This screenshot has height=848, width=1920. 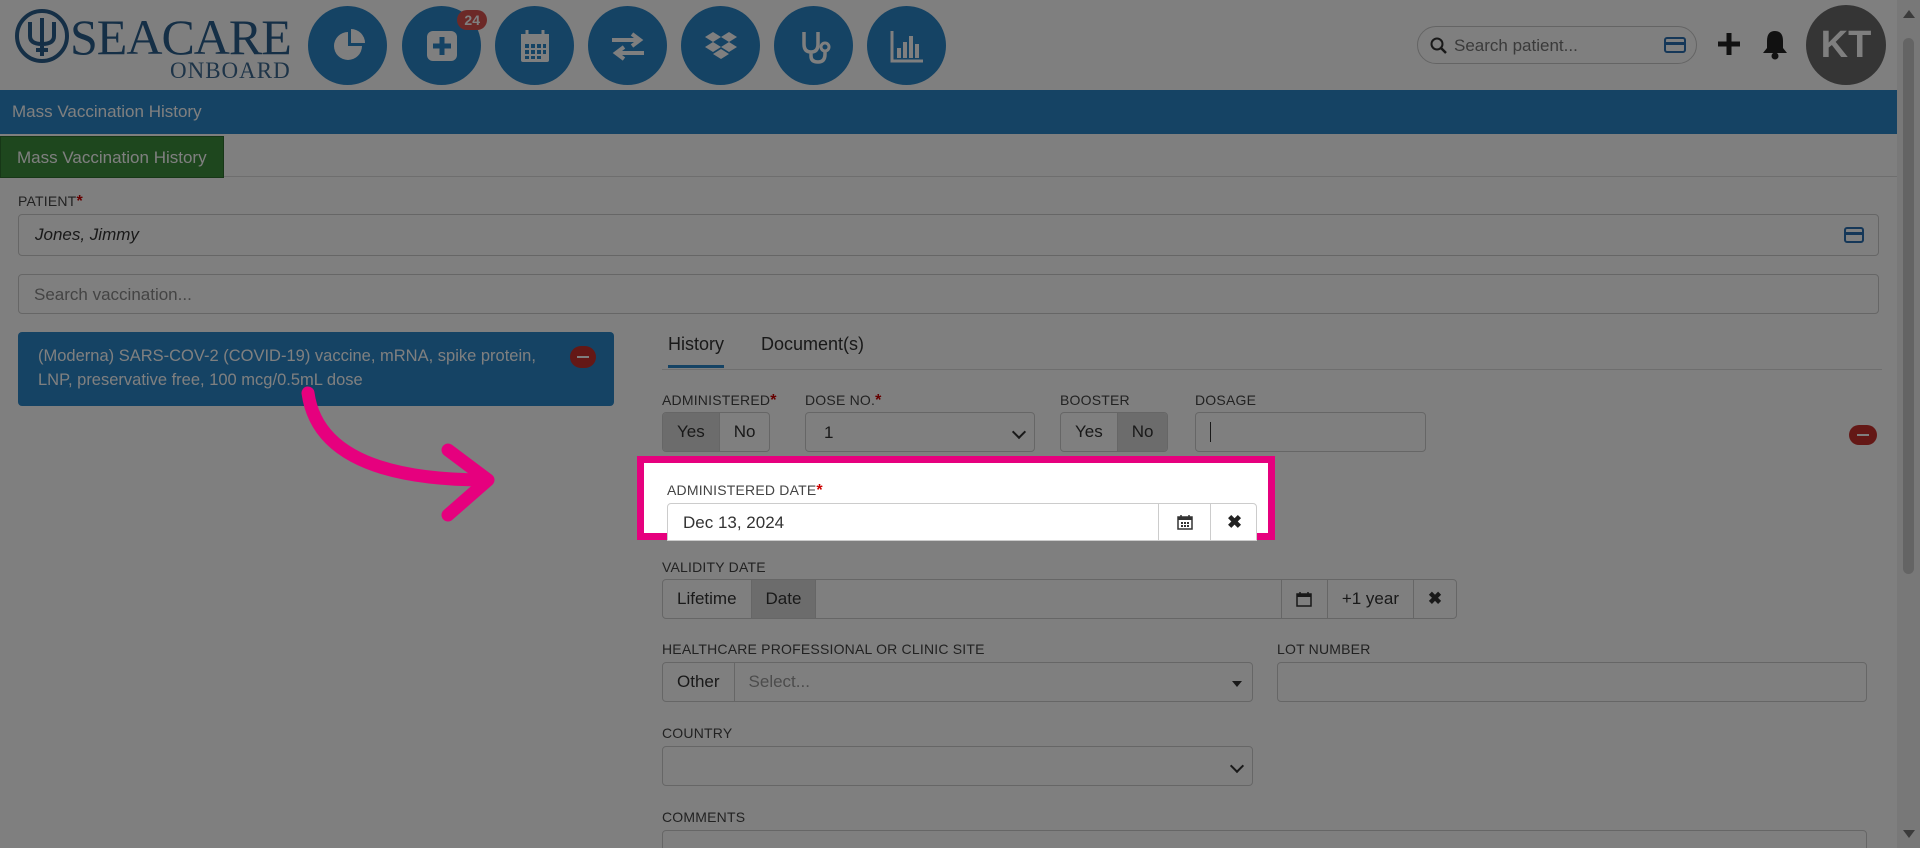 I want to click on patient-field: Jones, Jimmy, so click(x=948, y=235).